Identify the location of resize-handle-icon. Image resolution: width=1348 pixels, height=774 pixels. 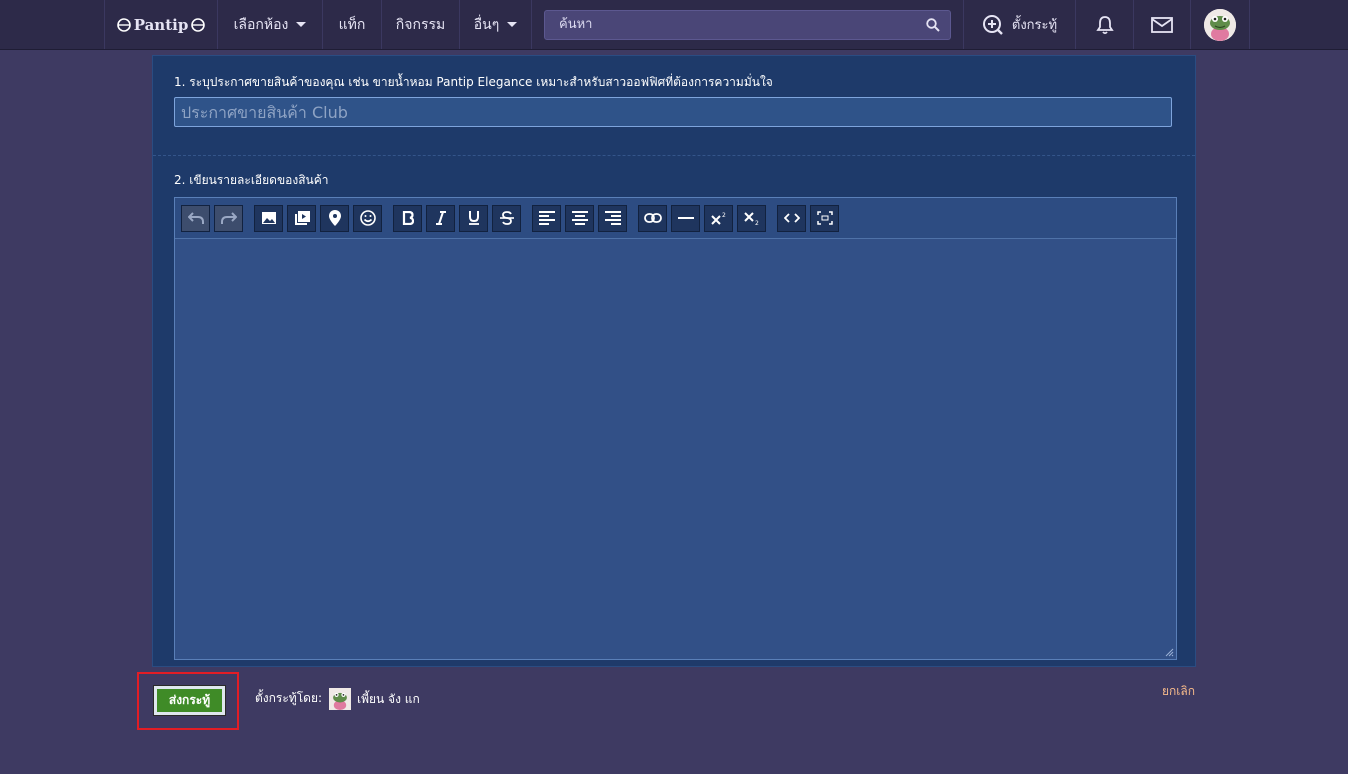
(1169, 652).